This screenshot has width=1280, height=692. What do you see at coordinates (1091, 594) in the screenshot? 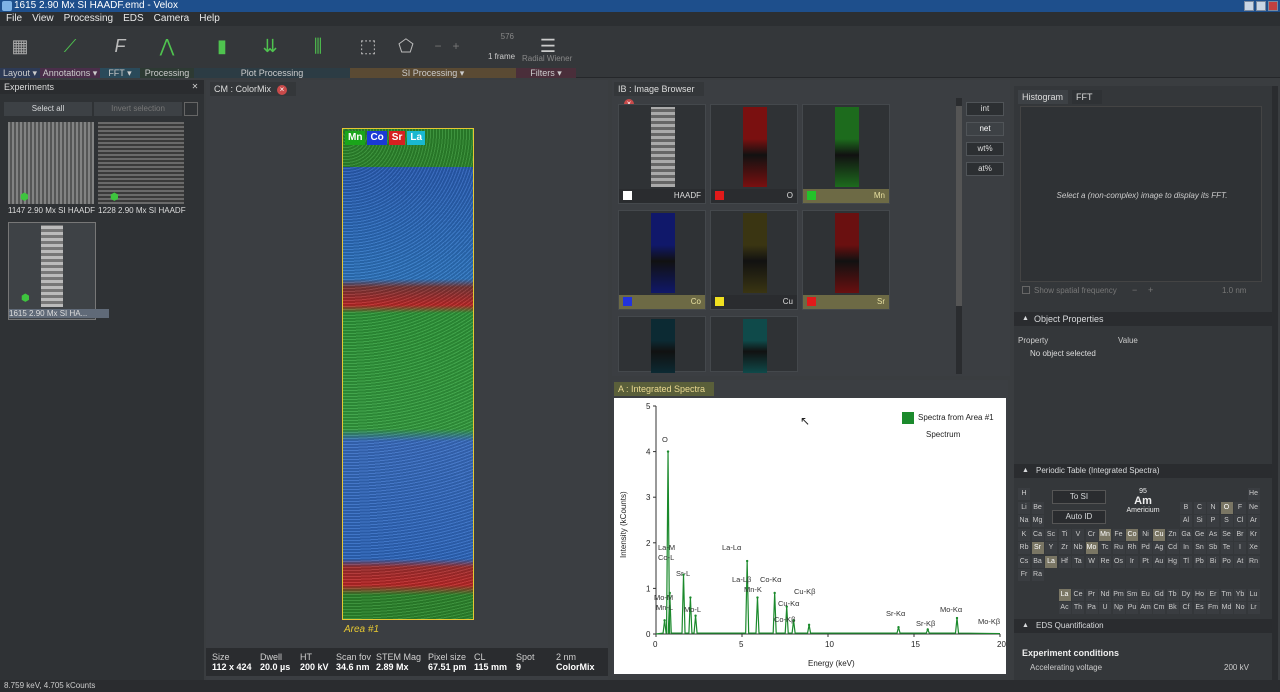
I see `element-pr: Pr` at bounding box center [1091, 594].